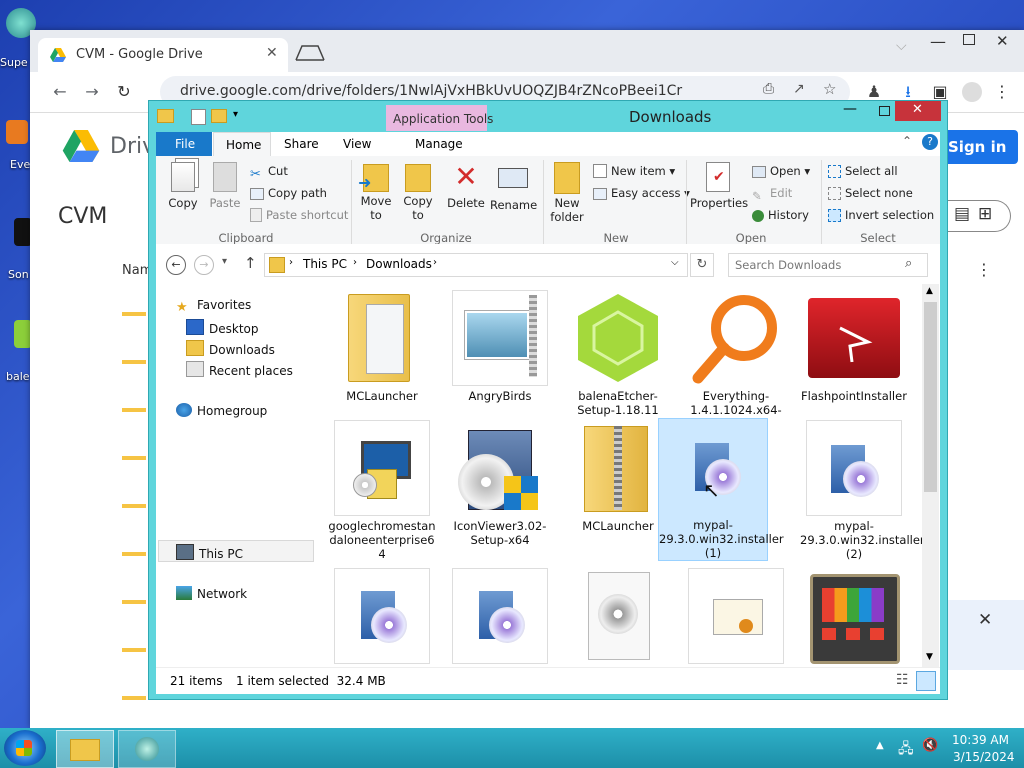 The height and width of the screenshot is (768, 1024). I want to click on desktop-icon-3: Son, so click(17, 249).